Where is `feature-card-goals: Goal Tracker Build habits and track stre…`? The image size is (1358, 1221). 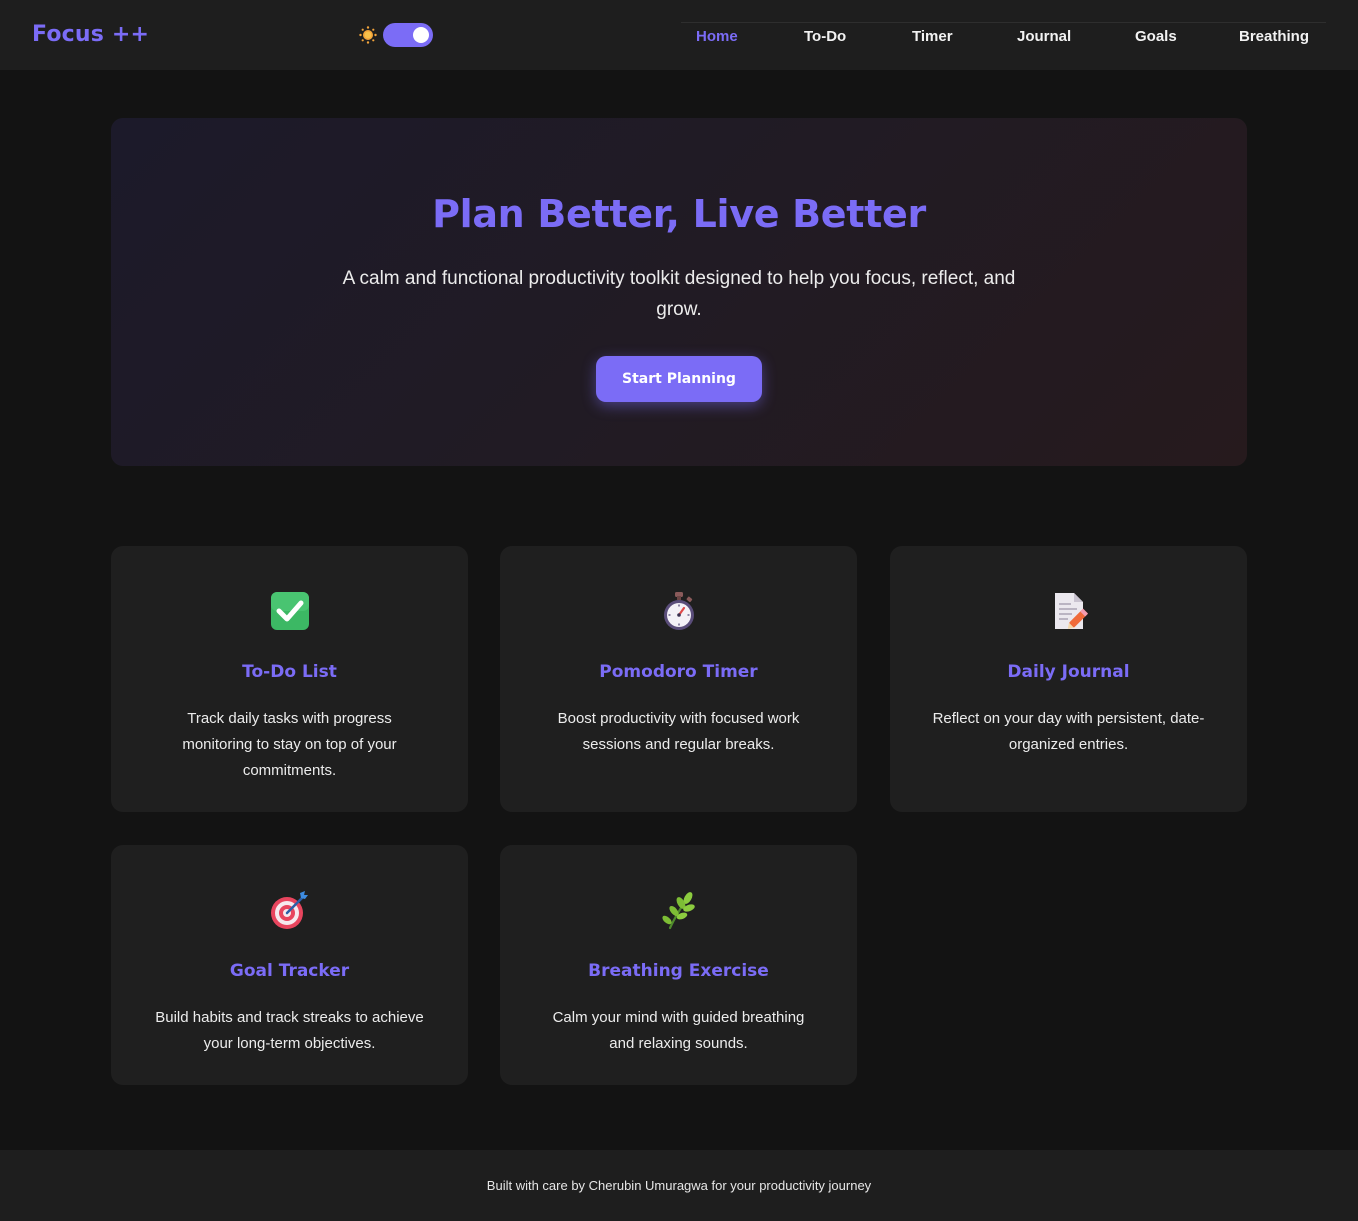
feature-card-goals: Goal Tracker Build habits and track stre… is located at coordinates (289, 965).